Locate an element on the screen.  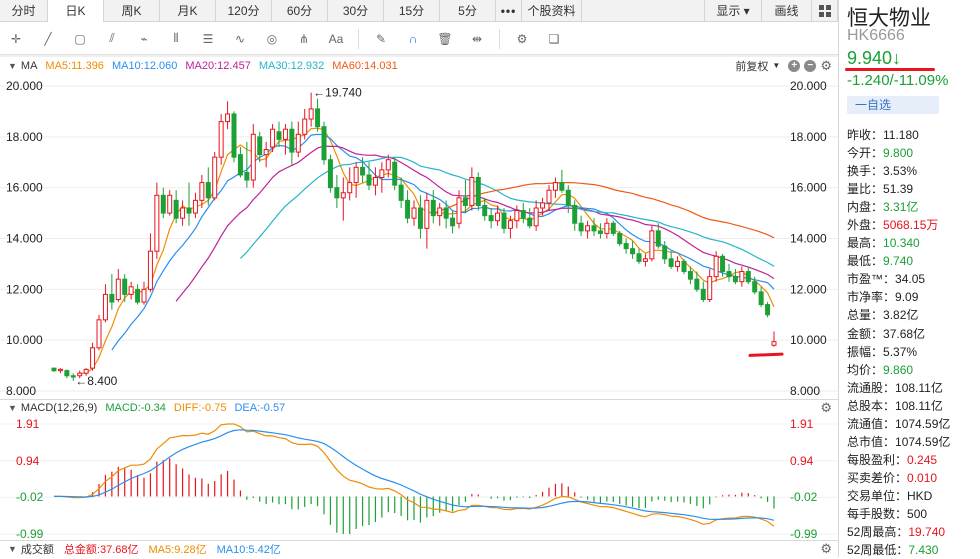
add-watchlist-button: 一自选 is located at coordinates (893, 105).